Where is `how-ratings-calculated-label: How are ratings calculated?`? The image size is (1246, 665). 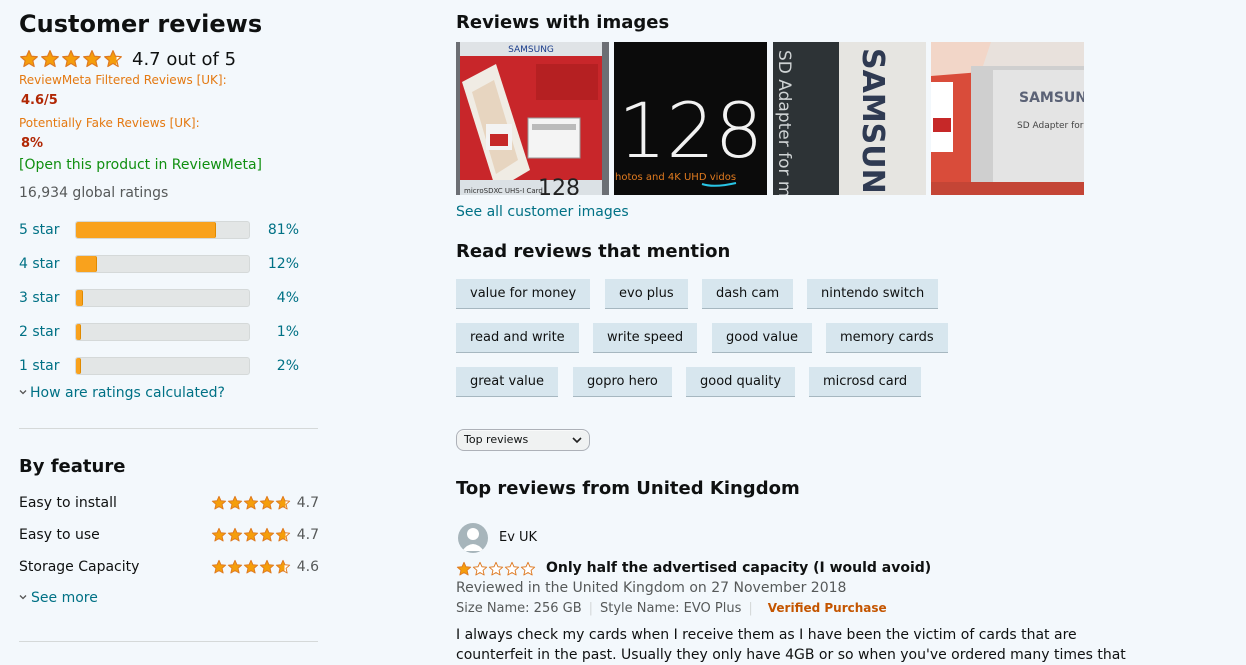 how-ratings-calculated-label: How are ratings calculated? is located at coordinates (127, 393).